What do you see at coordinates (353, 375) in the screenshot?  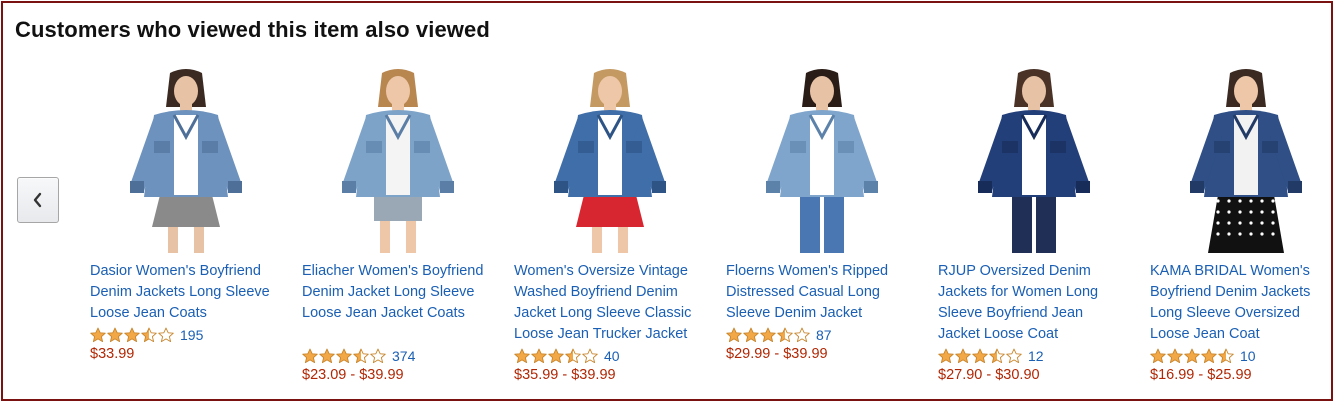 I see `product-price: $23.09 - $39.99` at bounding box center [353, 375].